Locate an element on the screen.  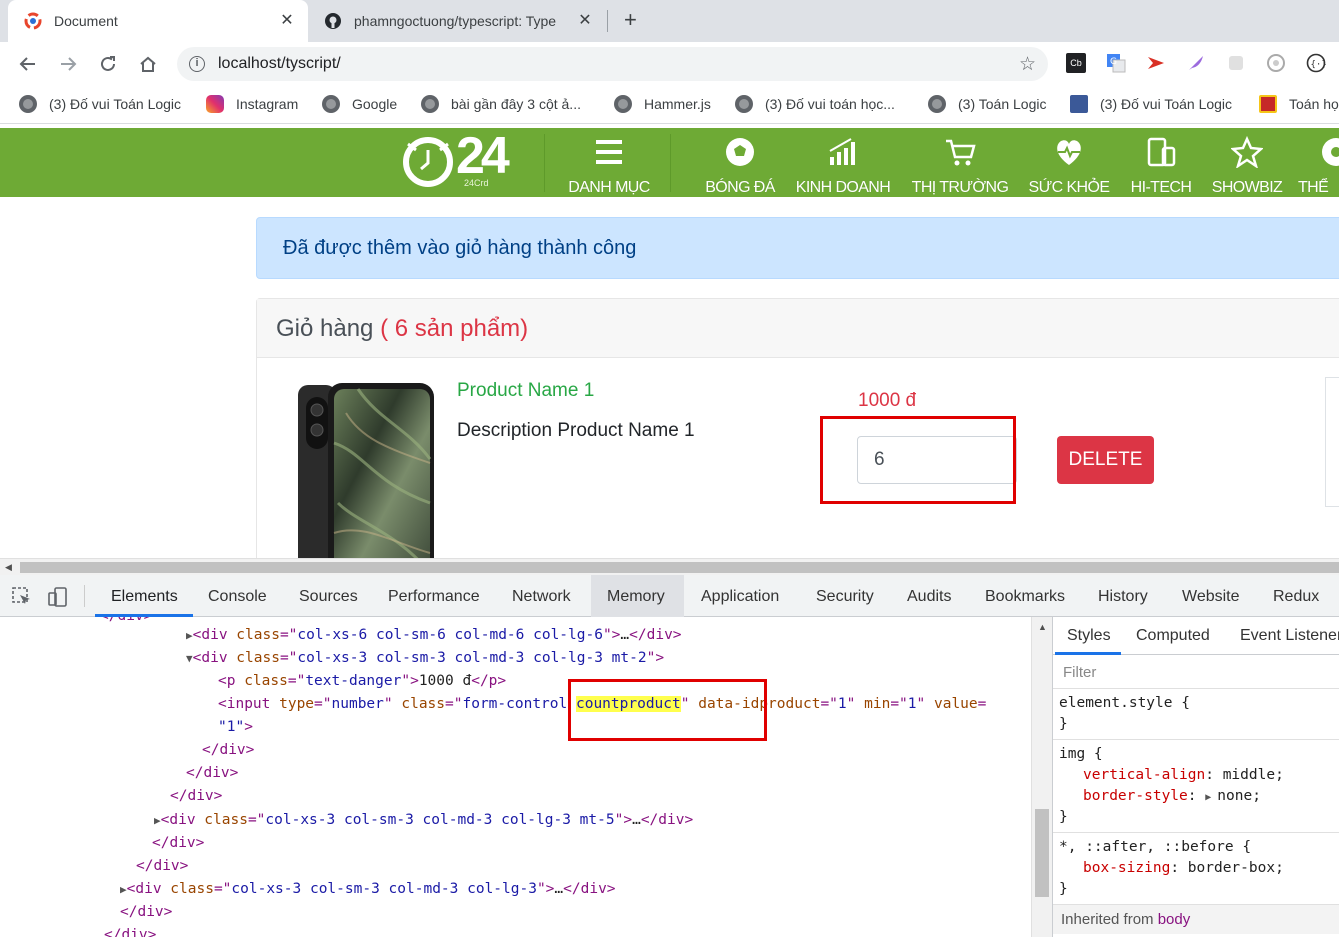
css-declaration: box-sizing: border-box; is located at coordinates (1196, 868).